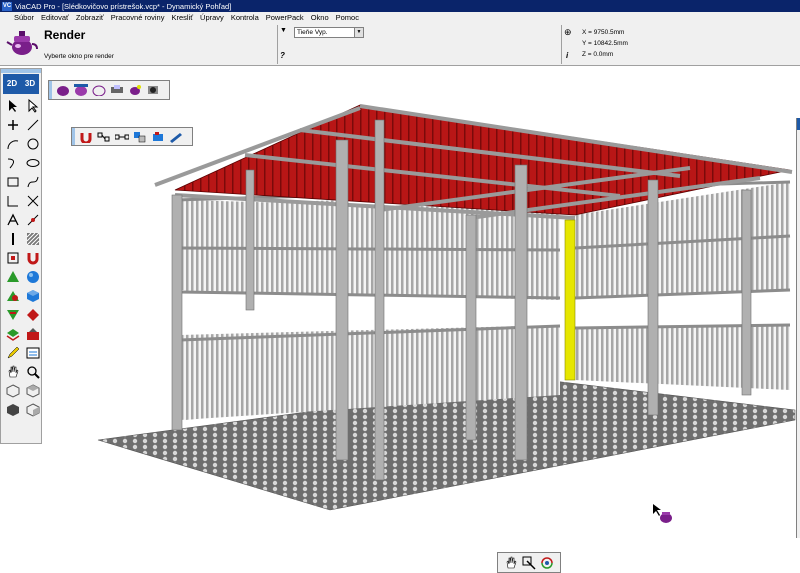  What do you see at coordinates (32, 106) in the screenshot?
I see `select-point-icon` at bounding box center [32, 106].